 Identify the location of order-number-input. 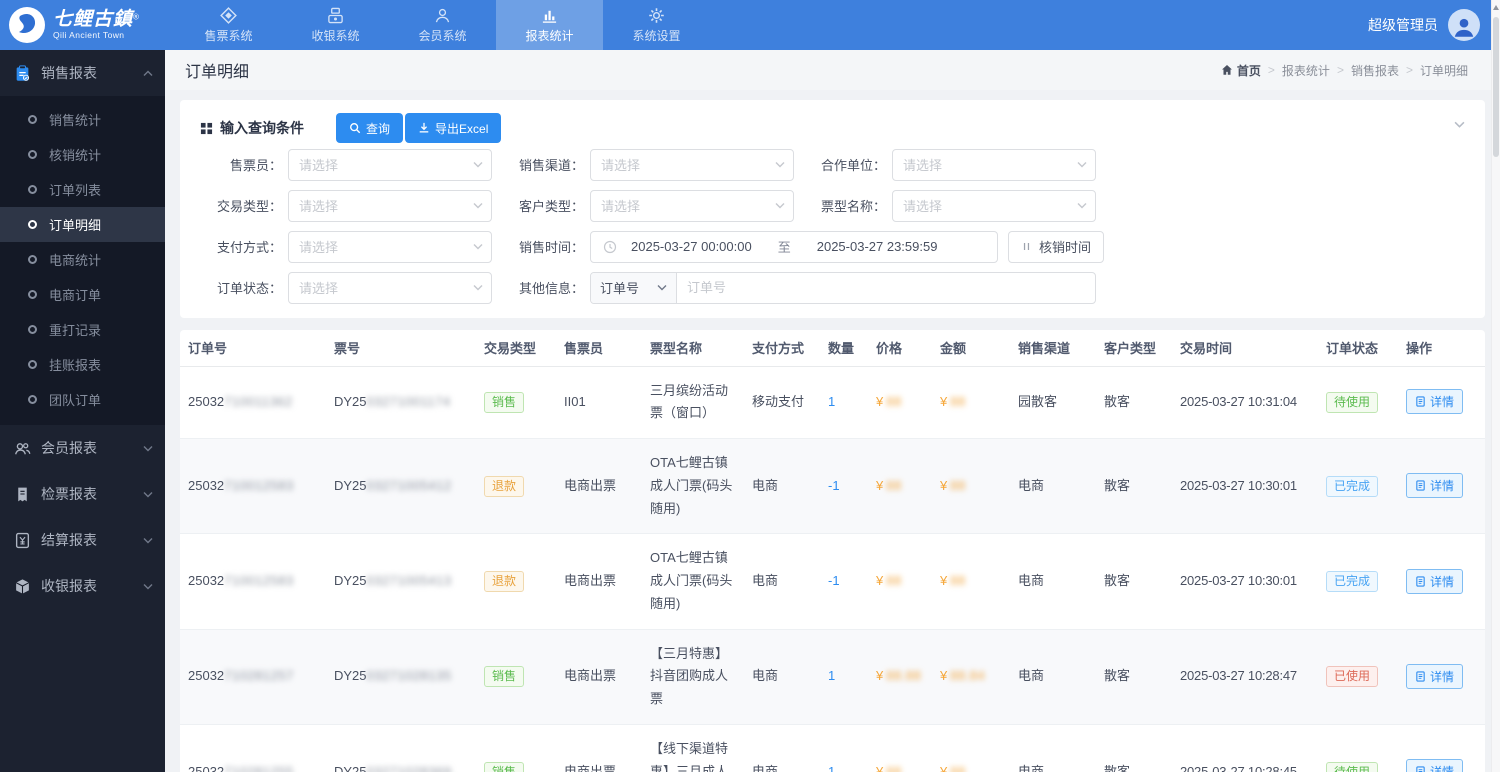
(886, 287).